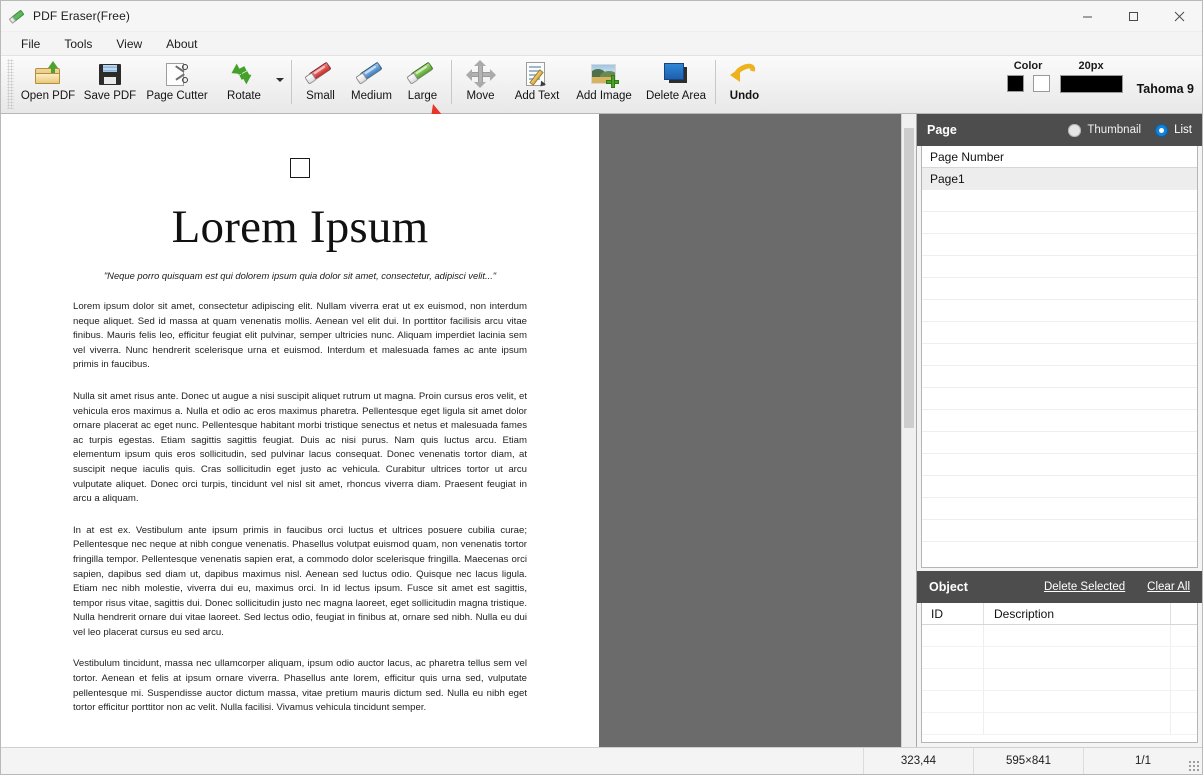 This screenshot has width=1203, height=775. I want to click on object-column-id: ID, so click(953, 613).